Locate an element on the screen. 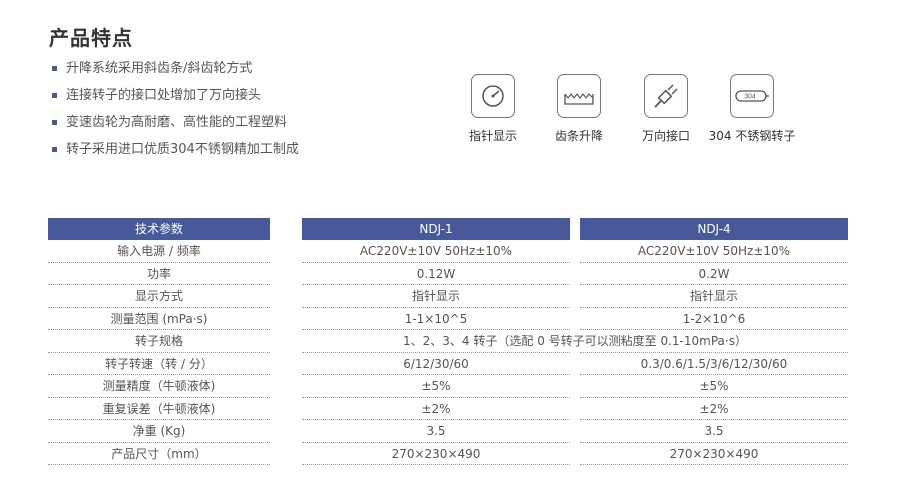 Image resolution: width=900 pixels, height=477 pixels. icon-label: 304 不锈钢转子 is located at coordinates (752, 136).